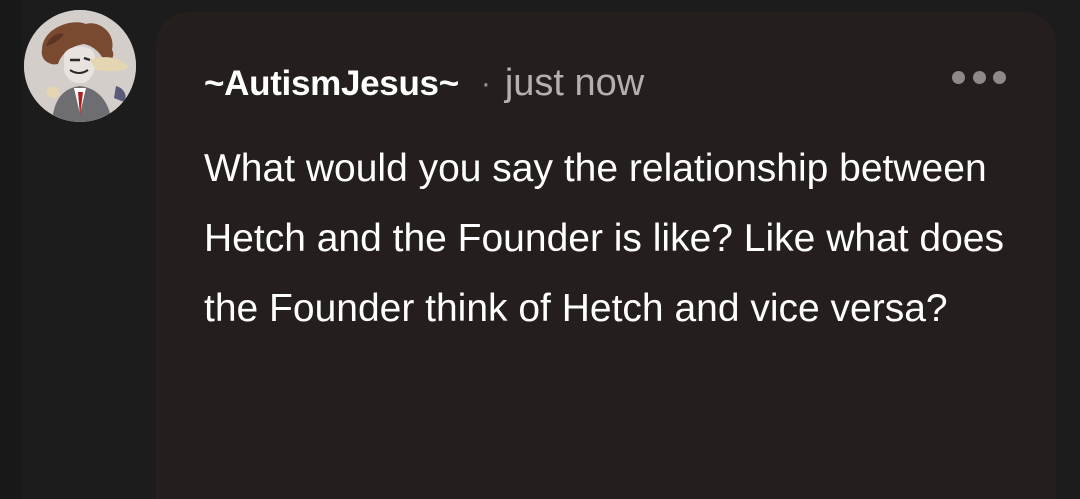 The height and width of the screenshot is (499, 1080). Describe the element at coordinates (11, 249) in the screenshot. I see `left-gutter` at that location.